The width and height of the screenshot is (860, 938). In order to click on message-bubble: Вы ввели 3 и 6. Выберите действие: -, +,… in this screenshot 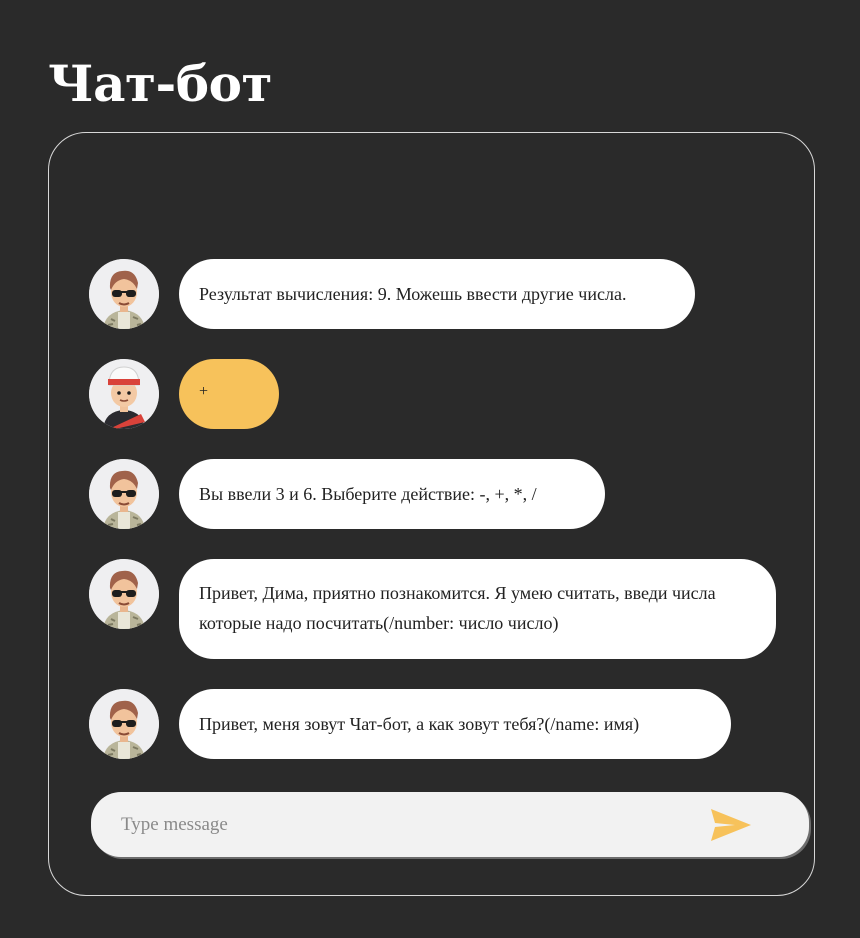, I will do `click(392, 494)`.